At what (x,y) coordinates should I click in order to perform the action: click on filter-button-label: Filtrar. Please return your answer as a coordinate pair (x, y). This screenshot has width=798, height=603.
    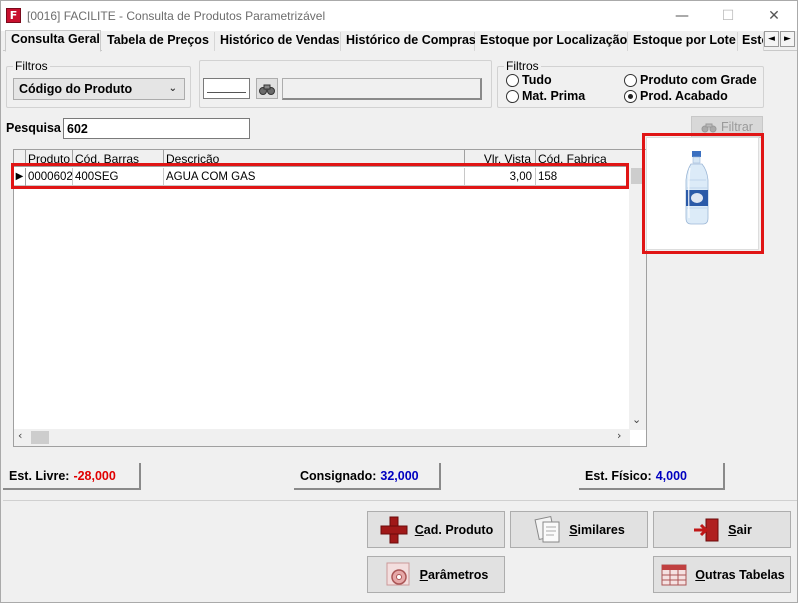
    Looking at the image, I should click on (737, 127).